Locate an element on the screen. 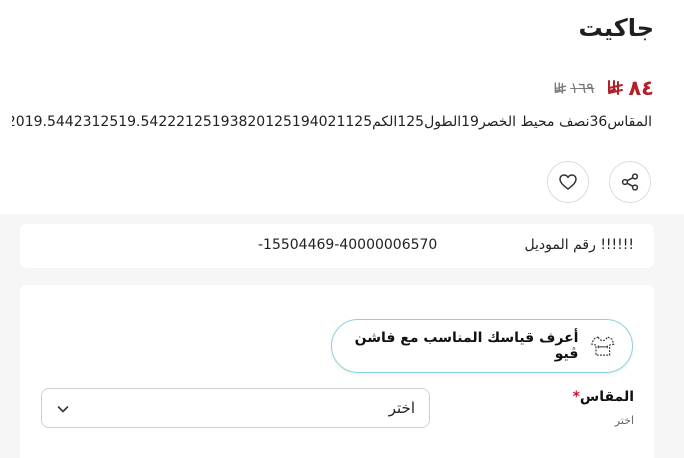 The image size is (684, 458). share-icon is located at coordinates (630, 182).